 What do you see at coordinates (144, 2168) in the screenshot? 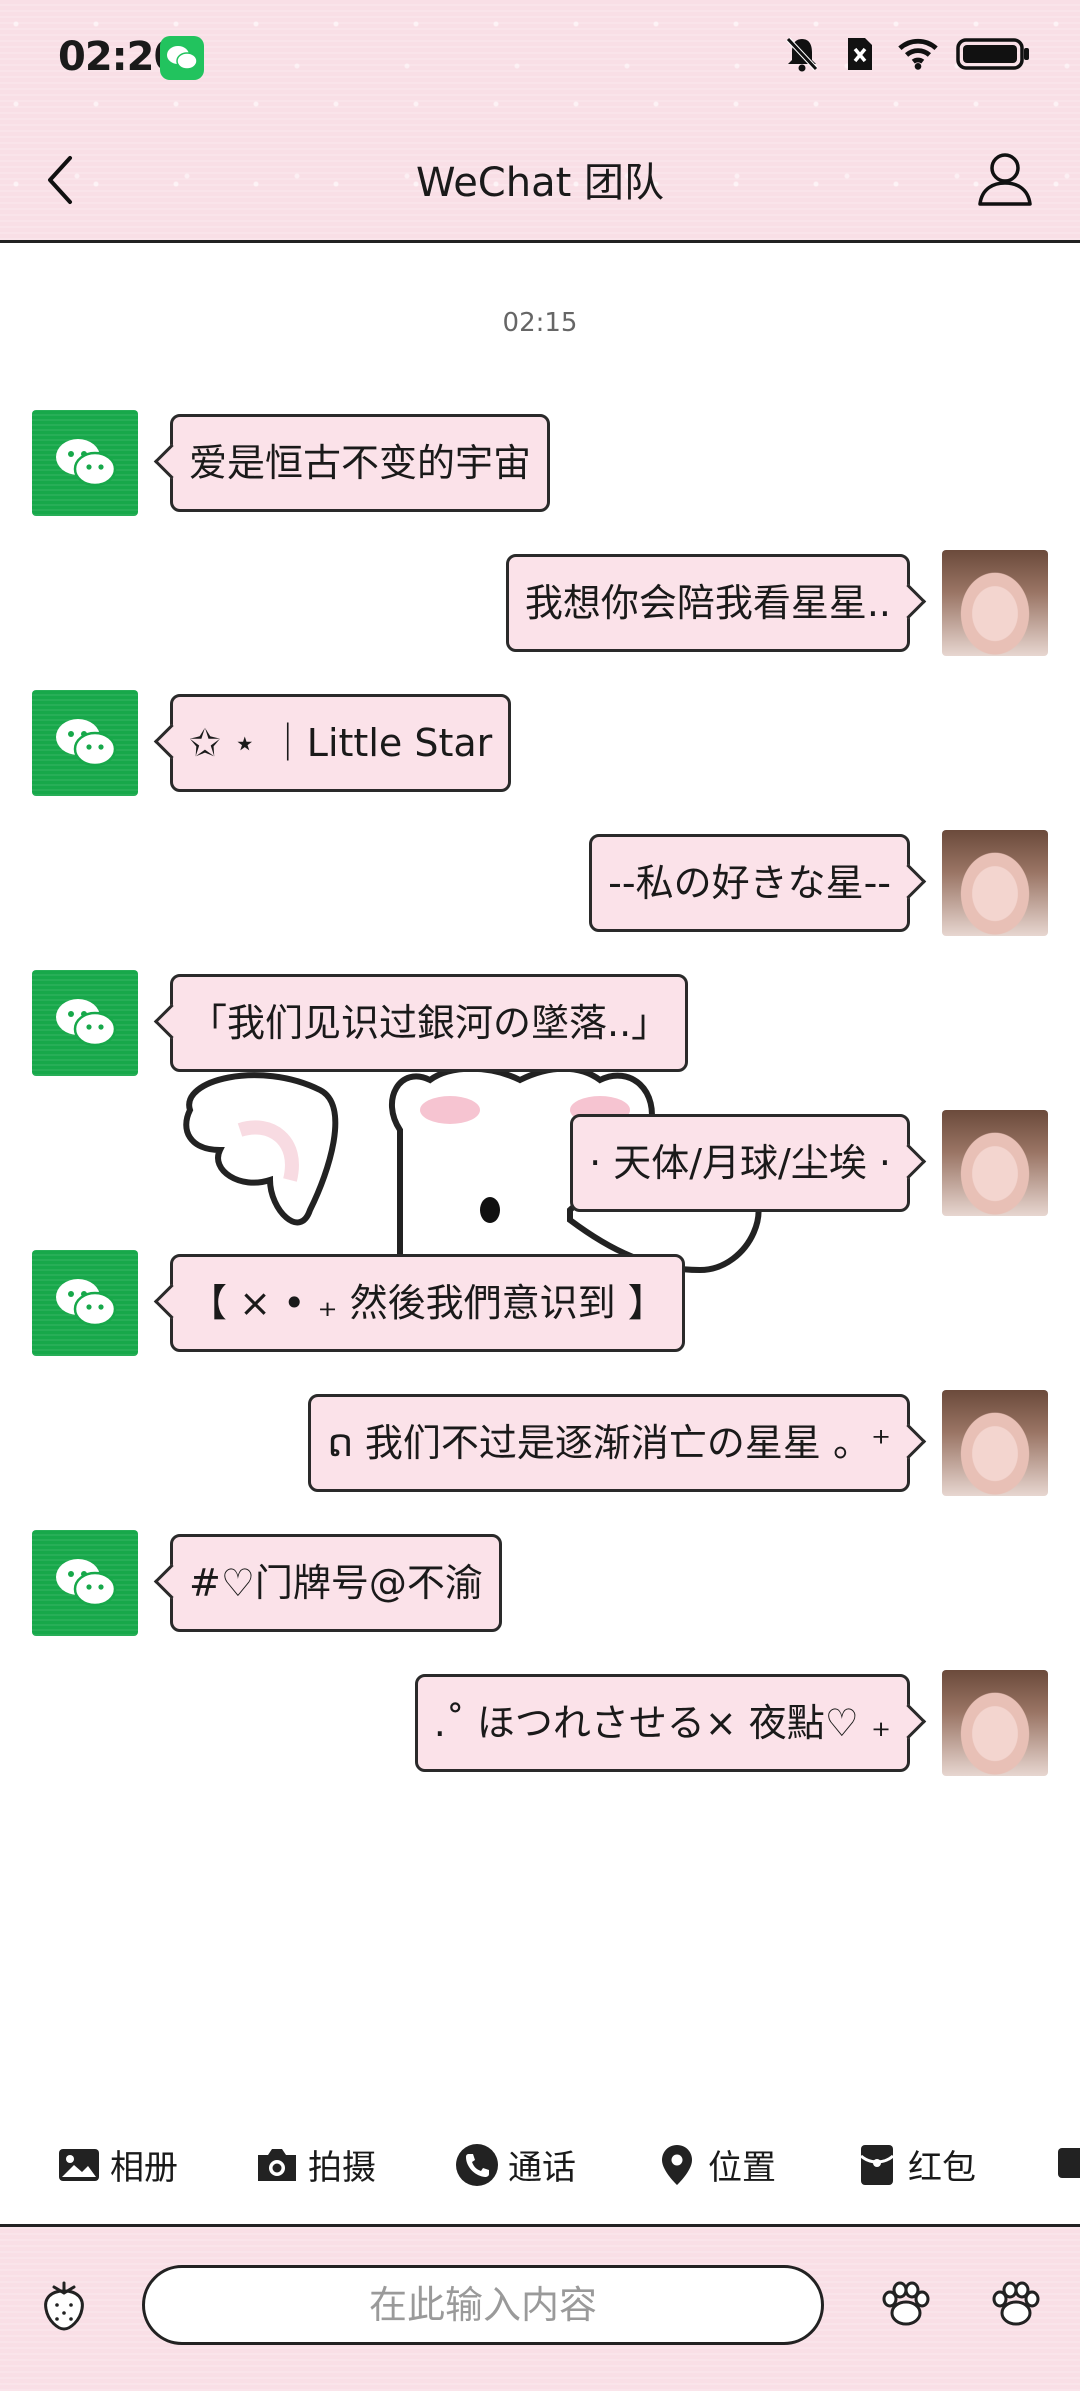
I see `toolbar-label: 相册` at bounding box center [144, 2168].